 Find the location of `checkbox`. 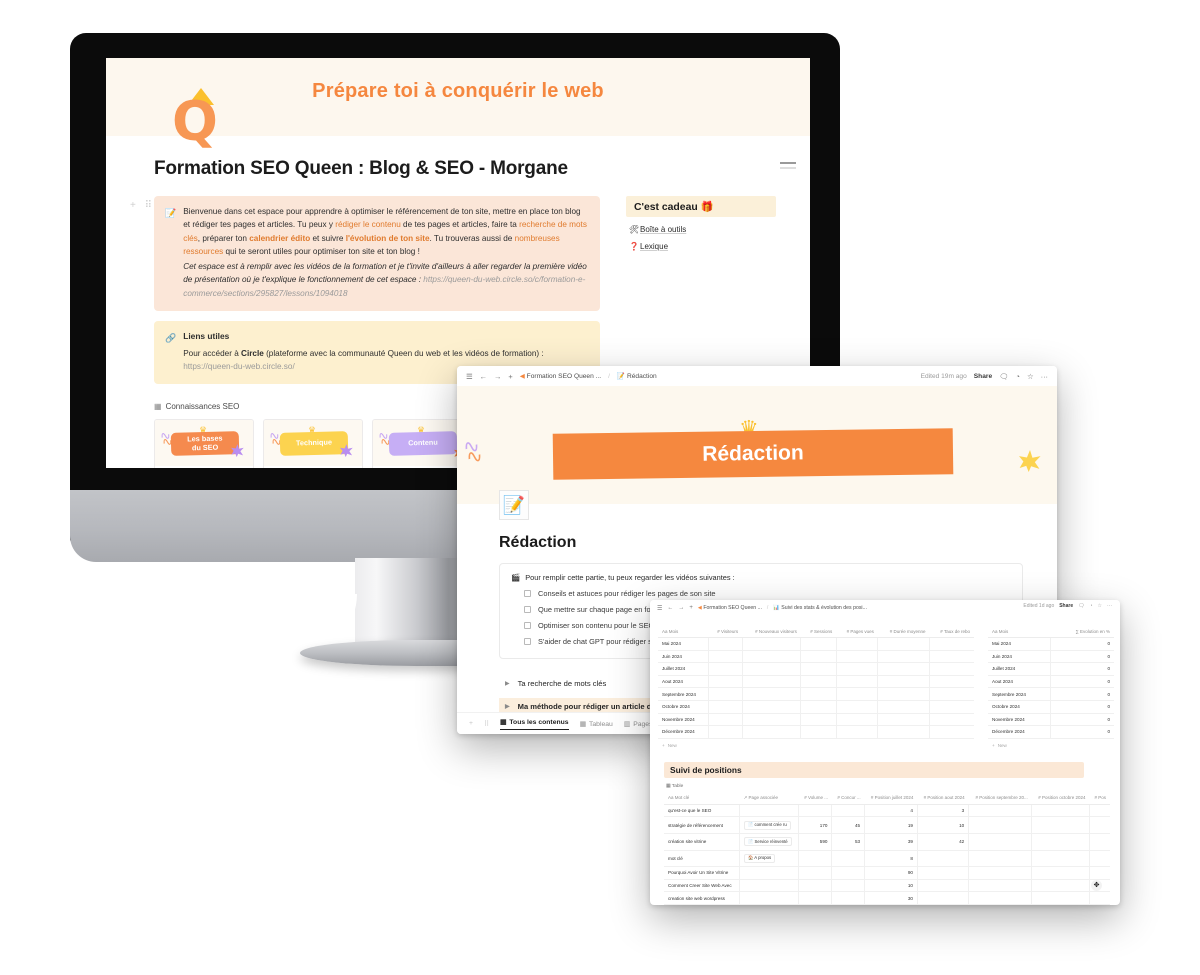

checkbox is located at coordinates (527, 625).